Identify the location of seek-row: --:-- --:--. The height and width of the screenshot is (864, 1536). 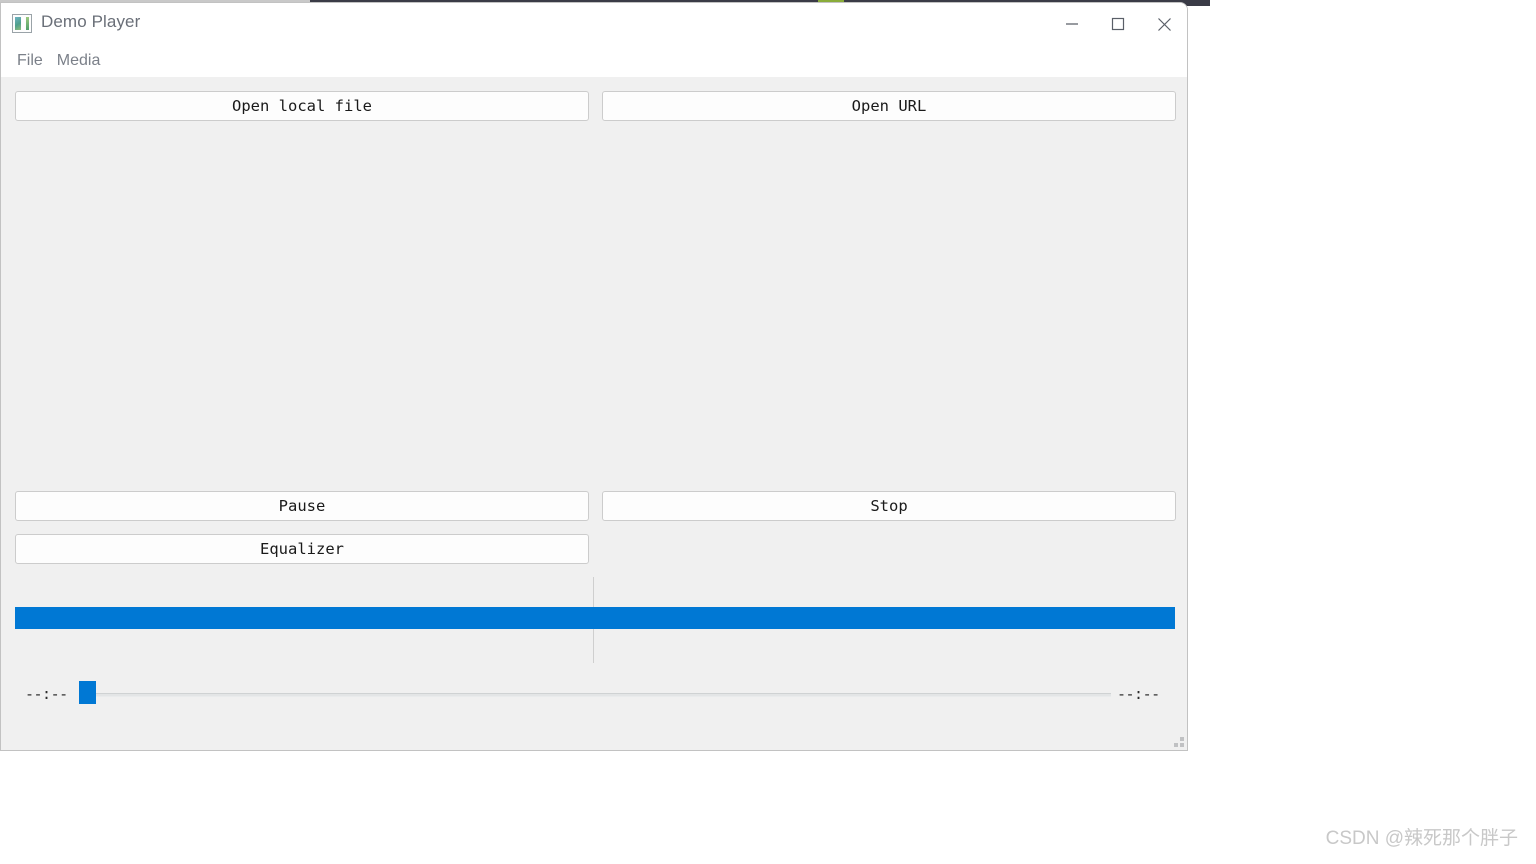
(594, 697).